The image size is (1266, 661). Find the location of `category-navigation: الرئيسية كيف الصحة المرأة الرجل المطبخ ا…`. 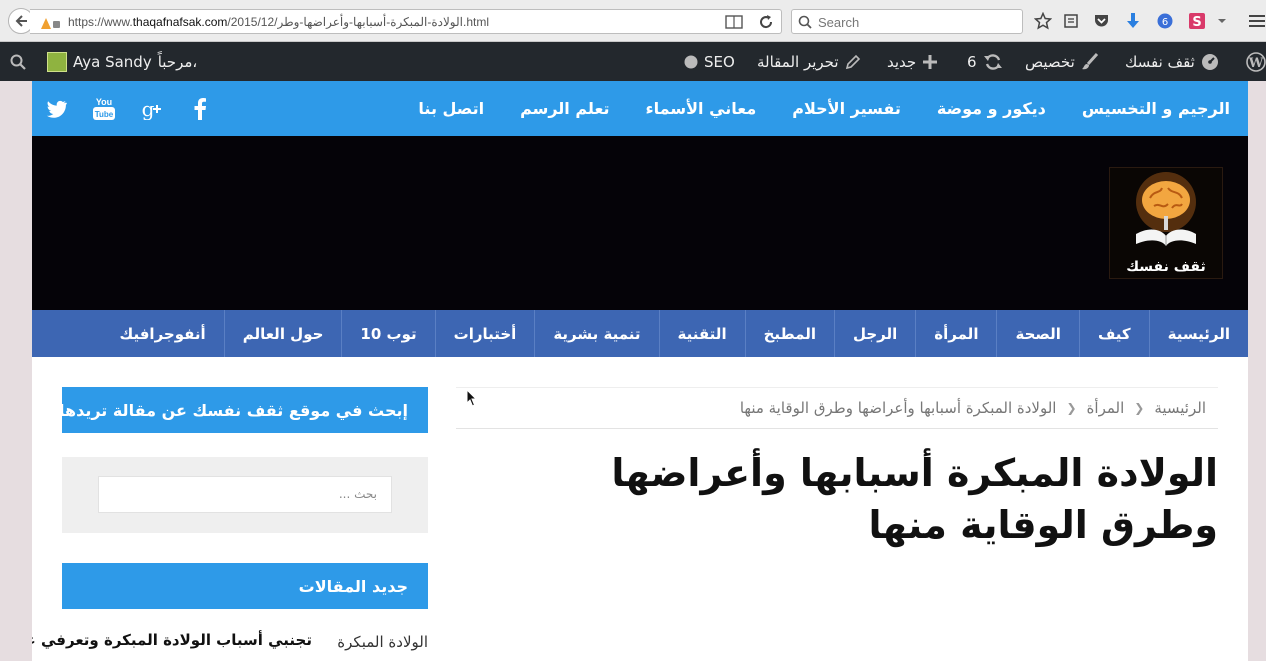

category-navigation: الرئيسية كيف الصحة المرأة الرجل المطبخ ا… is located at coordinates (640, 333).